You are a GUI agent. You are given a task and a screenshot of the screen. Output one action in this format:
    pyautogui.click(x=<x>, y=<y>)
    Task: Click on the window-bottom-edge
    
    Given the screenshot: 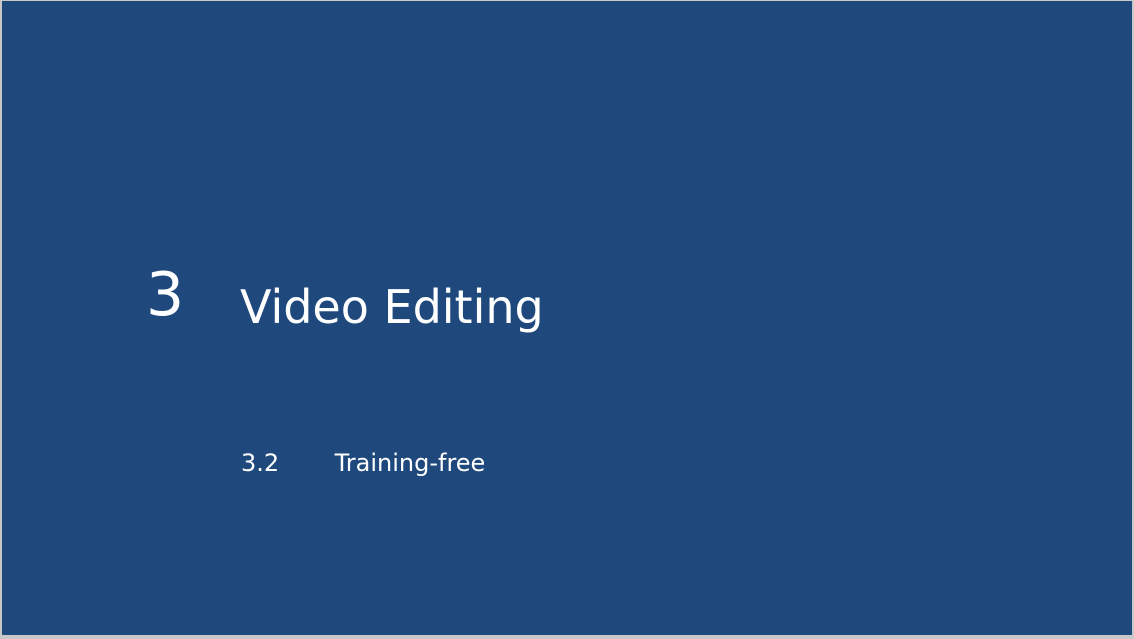 What is the action you would take?
    pyautogui.click(x=567, y=637)
    